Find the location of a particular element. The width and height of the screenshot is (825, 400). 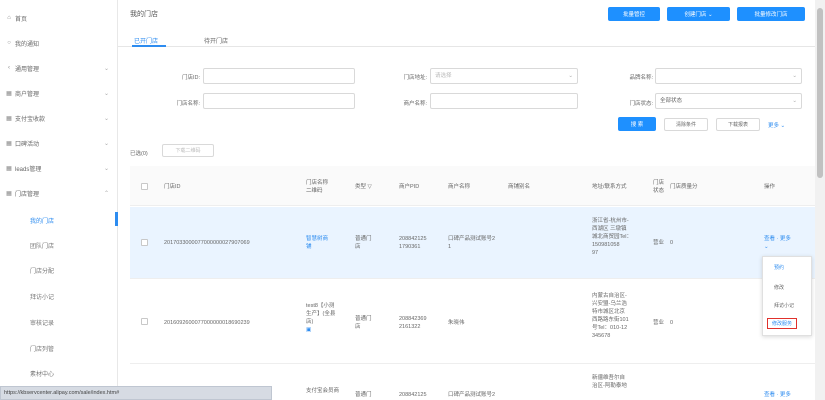

sidebar-item-leads: ▦ leads管理 ⌄ is located at coordinates (59, 168).